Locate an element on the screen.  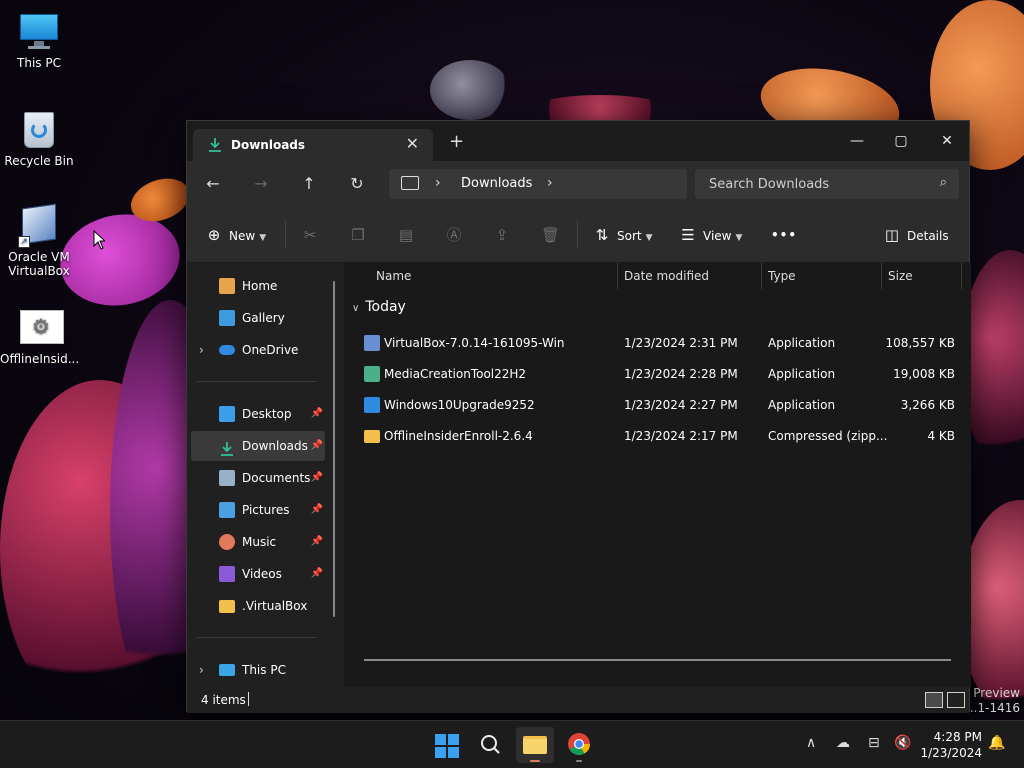
network-icon: ⊟ is located at coordinates (874, 743).